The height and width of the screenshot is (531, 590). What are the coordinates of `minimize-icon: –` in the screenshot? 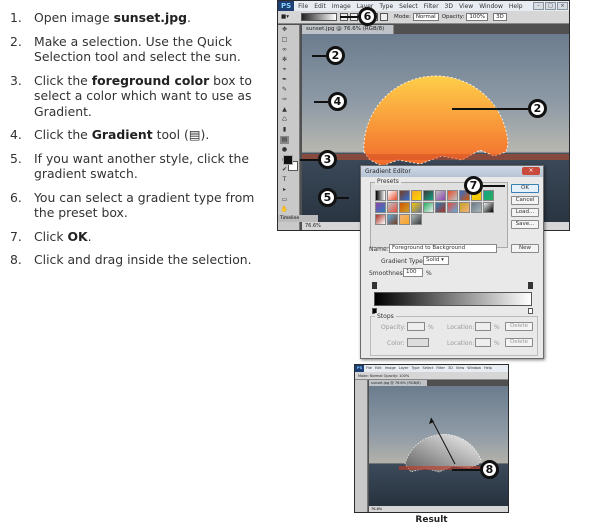 It's located at (538, 6).